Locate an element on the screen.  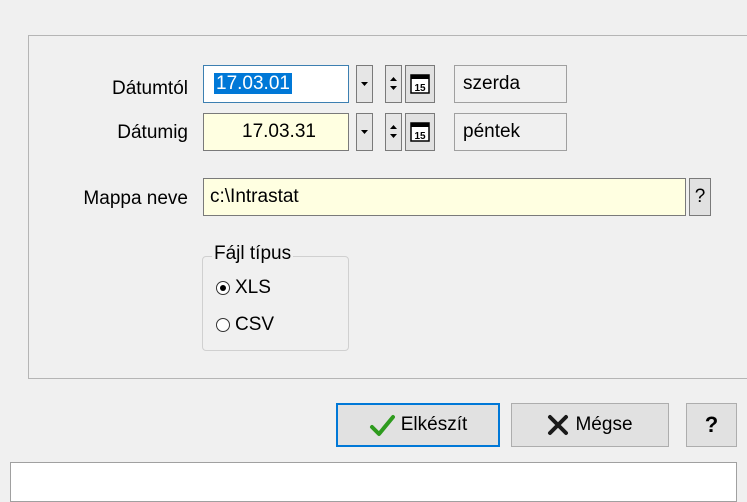
folder-help-button: ? is located at coordinates (700, 197).